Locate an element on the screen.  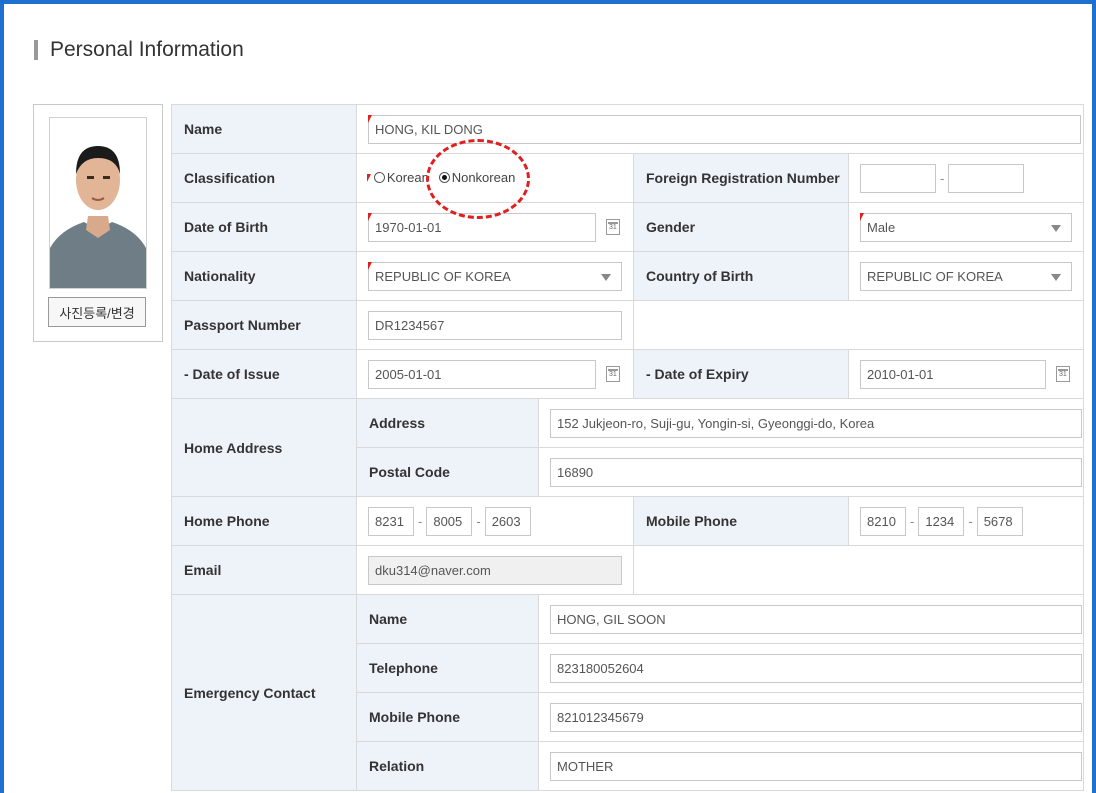
postal-code-label: Postal Code is located at coordinates (447, 472).